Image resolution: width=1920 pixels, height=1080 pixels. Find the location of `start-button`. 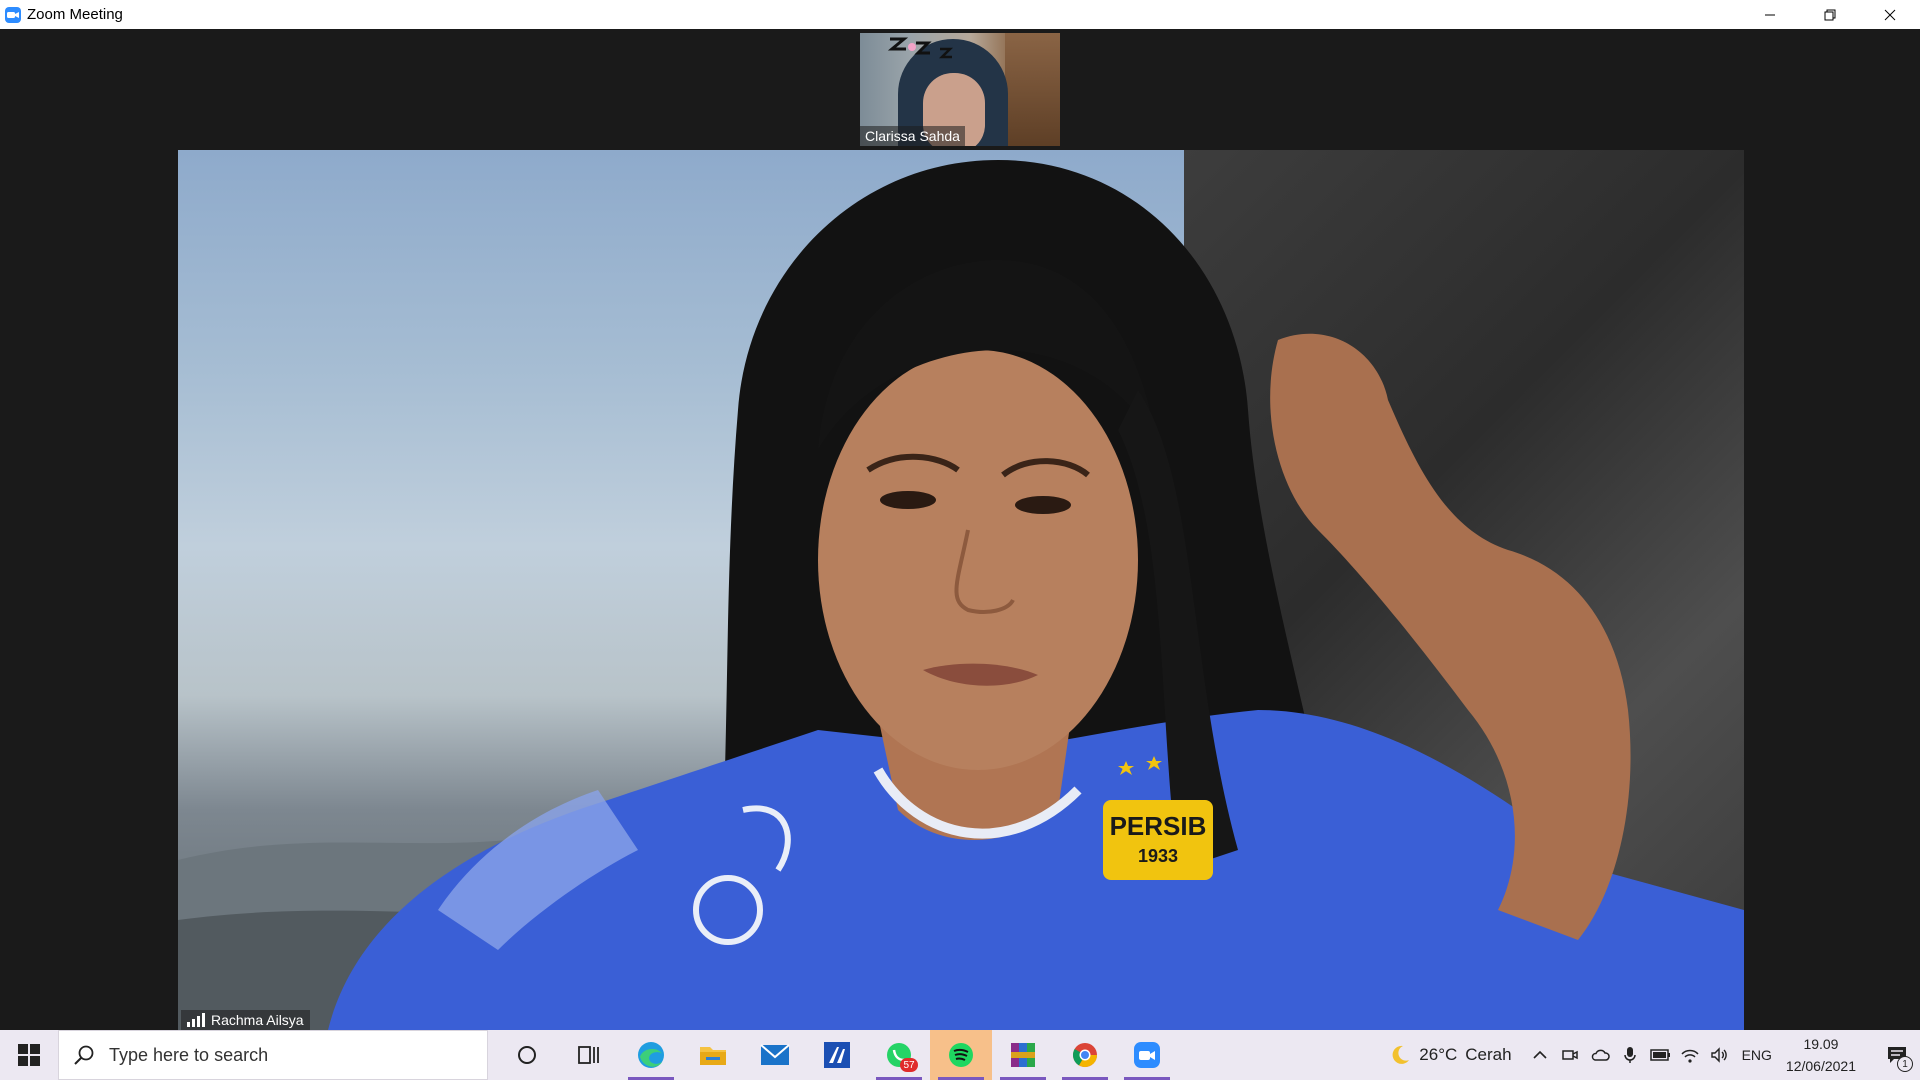

start-button is located at coordinates (29, 1055).